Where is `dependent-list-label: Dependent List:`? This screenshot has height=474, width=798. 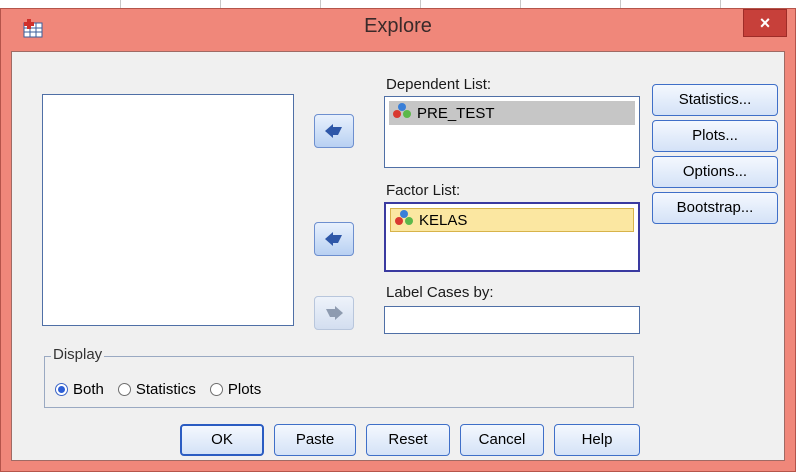 dependent-list-label: Dependent List: is located at coordinates (439, 84).